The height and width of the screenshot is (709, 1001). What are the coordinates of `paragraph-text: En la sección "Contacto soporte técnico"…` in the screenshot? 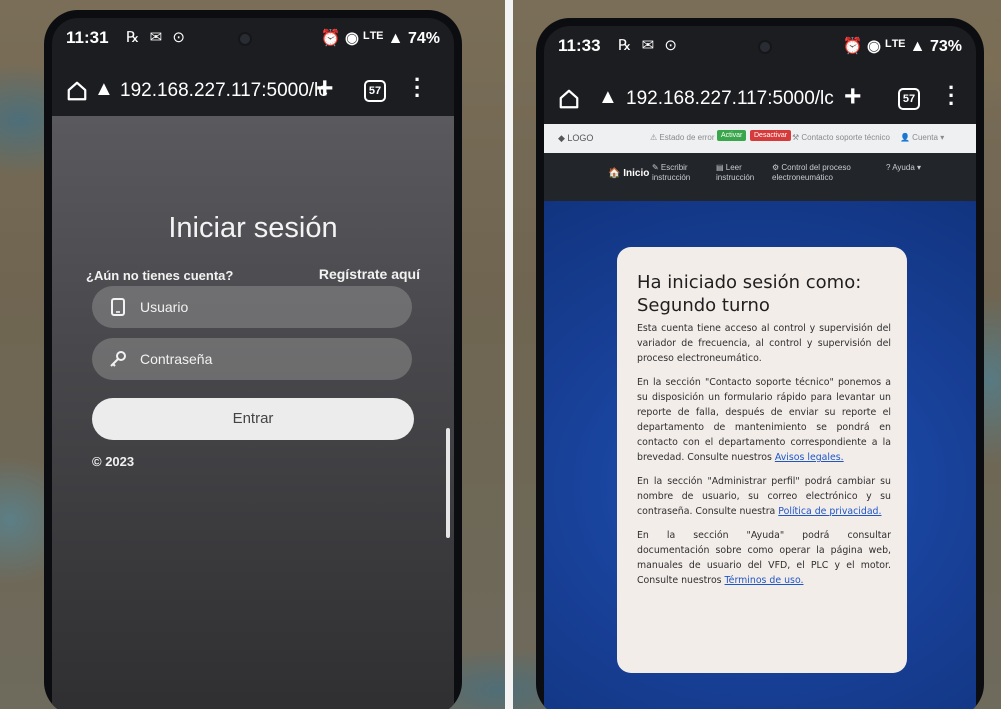 It's located at (764, 420).